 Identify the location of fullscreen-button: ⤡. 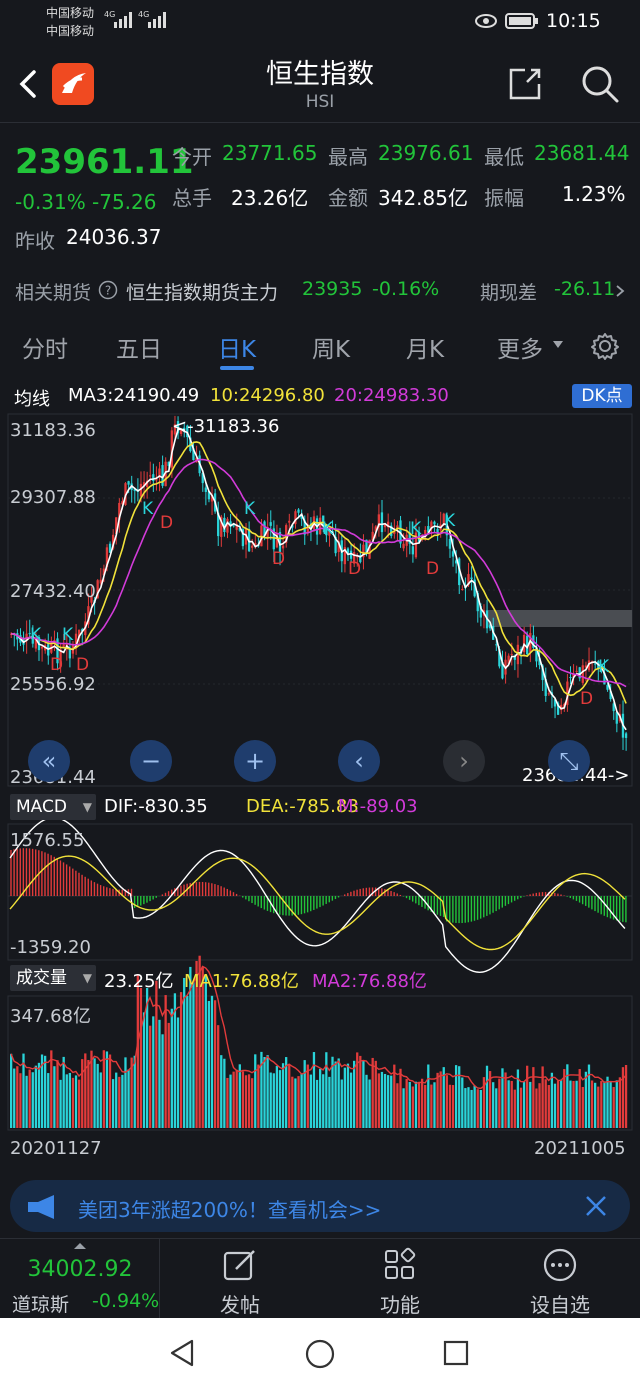
(569, 761).